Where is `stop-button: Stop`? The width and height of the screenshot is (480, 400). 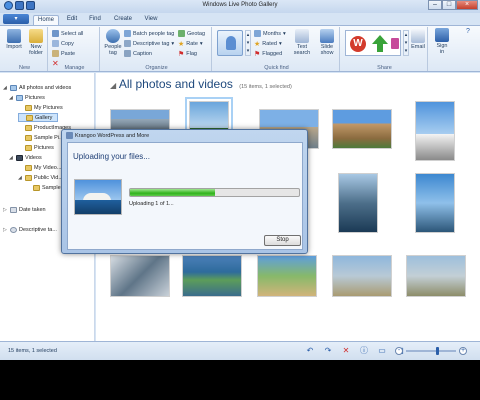
stop-button: Stop is located at coordinates (282, 240).